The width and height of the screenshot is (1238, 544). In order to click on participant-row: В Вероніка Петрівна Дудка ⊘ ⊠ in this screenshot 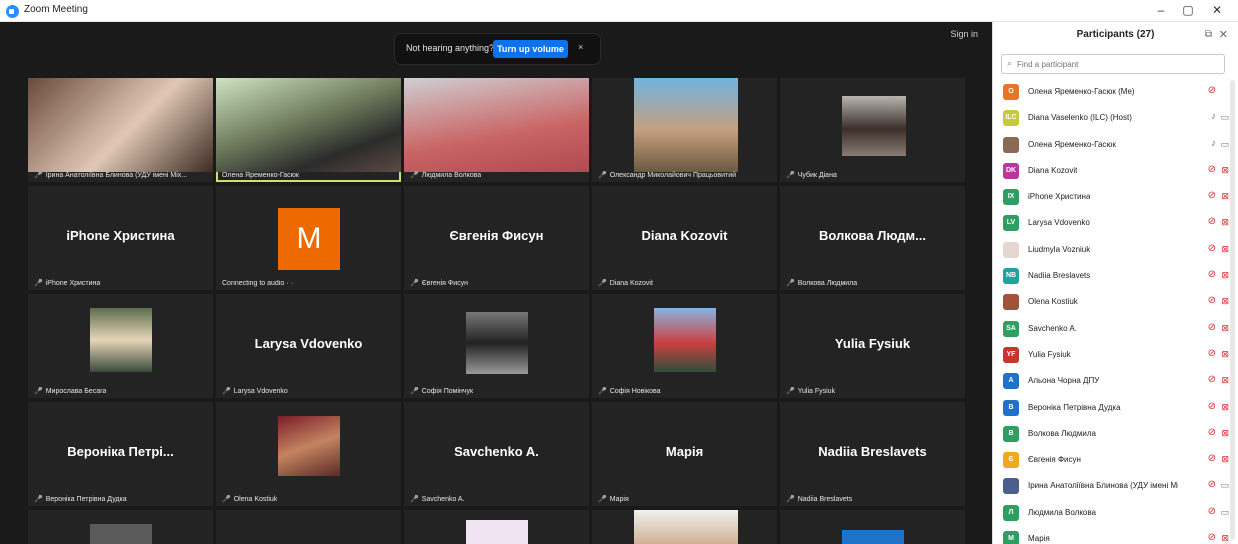, I will do `click(1115, 408)`.